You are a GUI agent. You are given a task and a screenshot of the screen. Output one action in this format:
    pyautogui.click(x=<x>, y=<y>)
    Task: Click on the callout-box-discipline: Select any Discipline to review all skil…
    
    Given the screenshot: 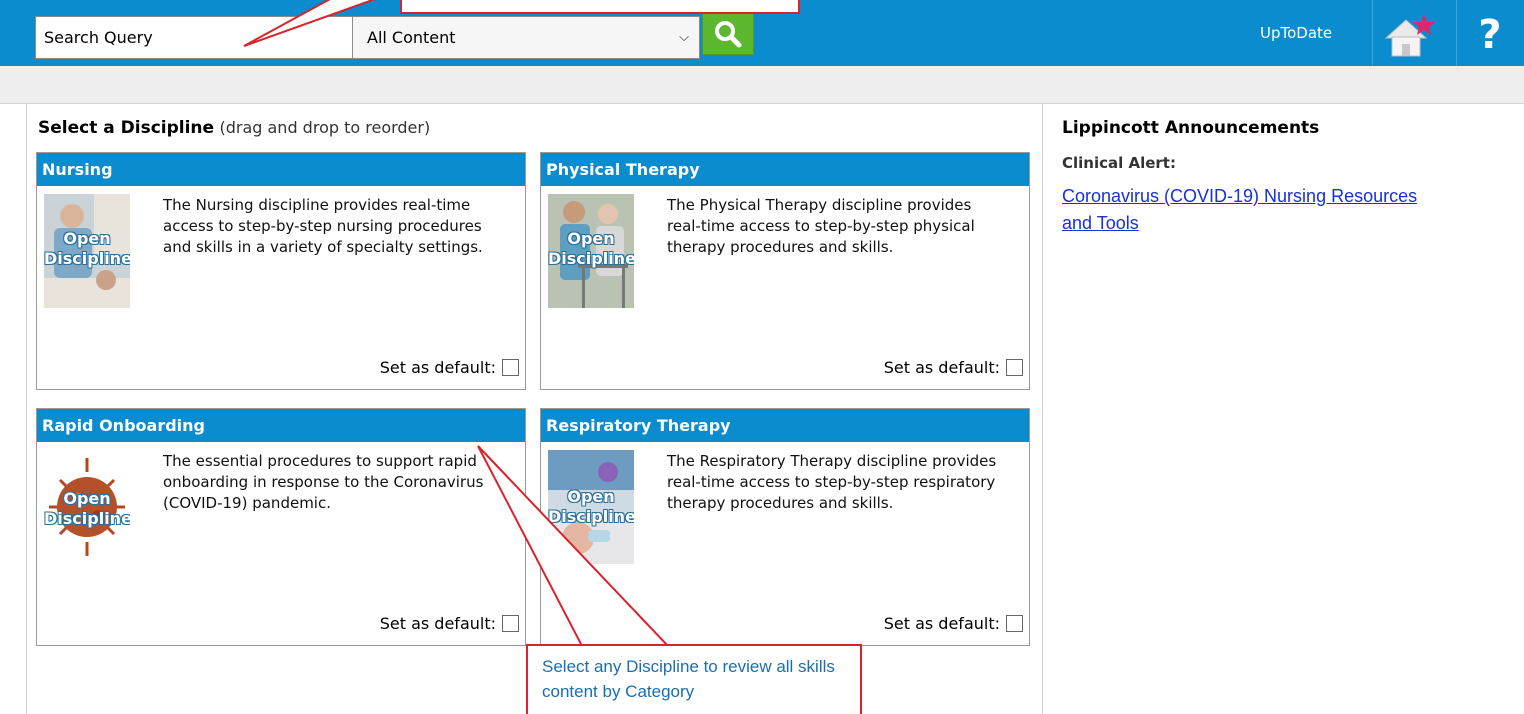 What is the action you would take?
    pyautogui.click(x=694, y=679)
    